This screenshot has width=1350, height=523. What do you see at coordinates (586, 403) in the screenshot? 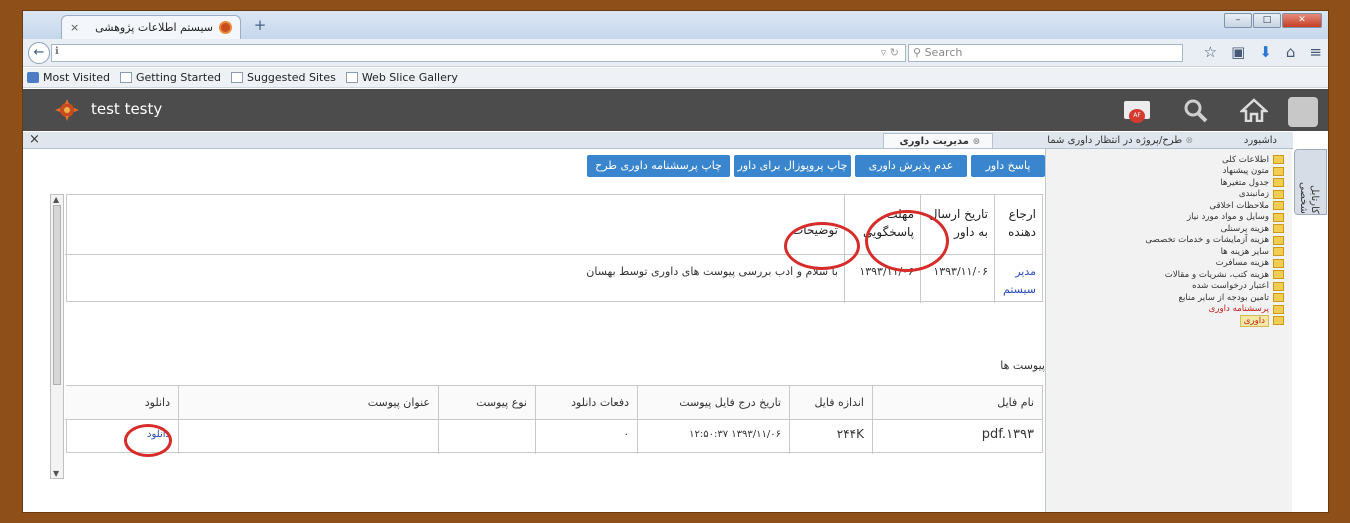
I see `header-download-count: دفعات دانلود` at bounding box center [586, 403].